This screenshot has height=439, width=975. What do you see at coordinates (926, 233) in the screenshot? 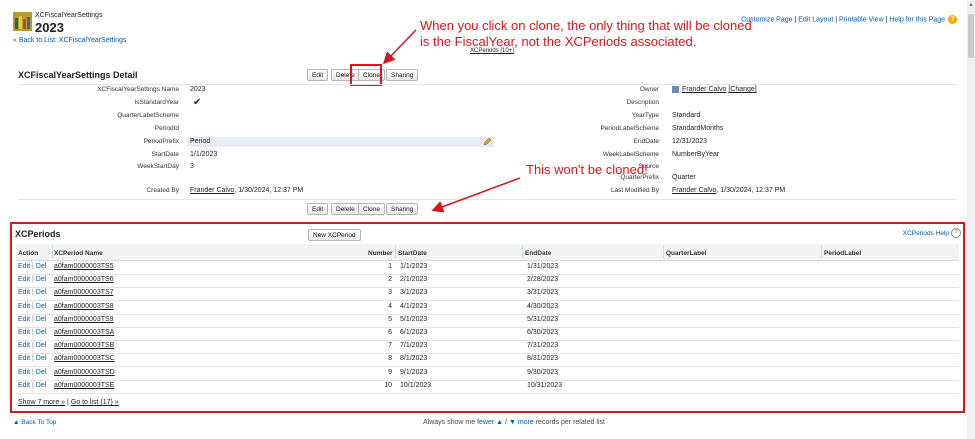
I see `xcperiods-help-link: XCPeriods Help` at bounding box center [926, 233].